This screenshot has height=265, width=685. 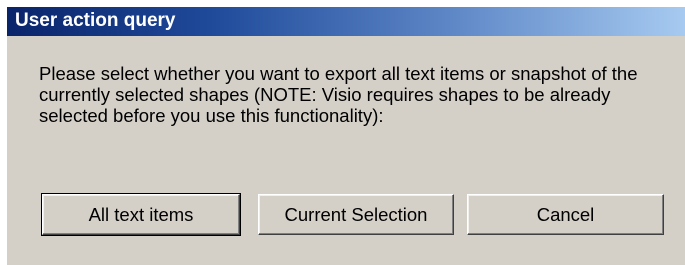 What do you see at coordinates (141, 214) in the screenshot?
I see `all-text-items-button: All text items` at bounding box center [141, 214].